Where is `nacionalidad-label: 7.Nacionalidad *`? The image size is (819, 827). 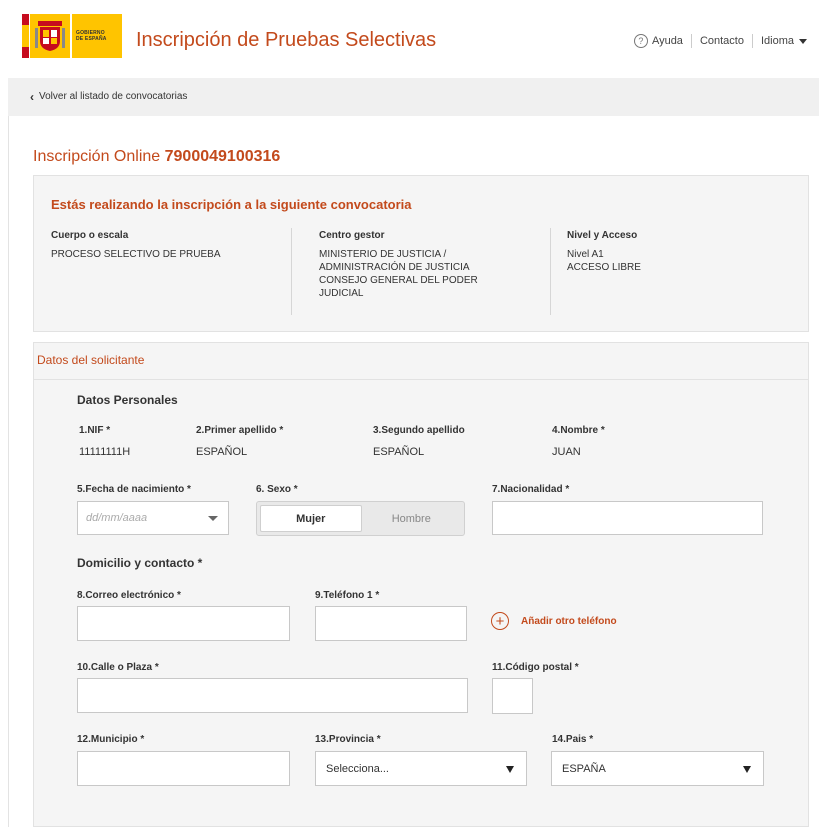
nacionalidad-label: 7.Nacionalidad * is located at coordinates (531, 489).